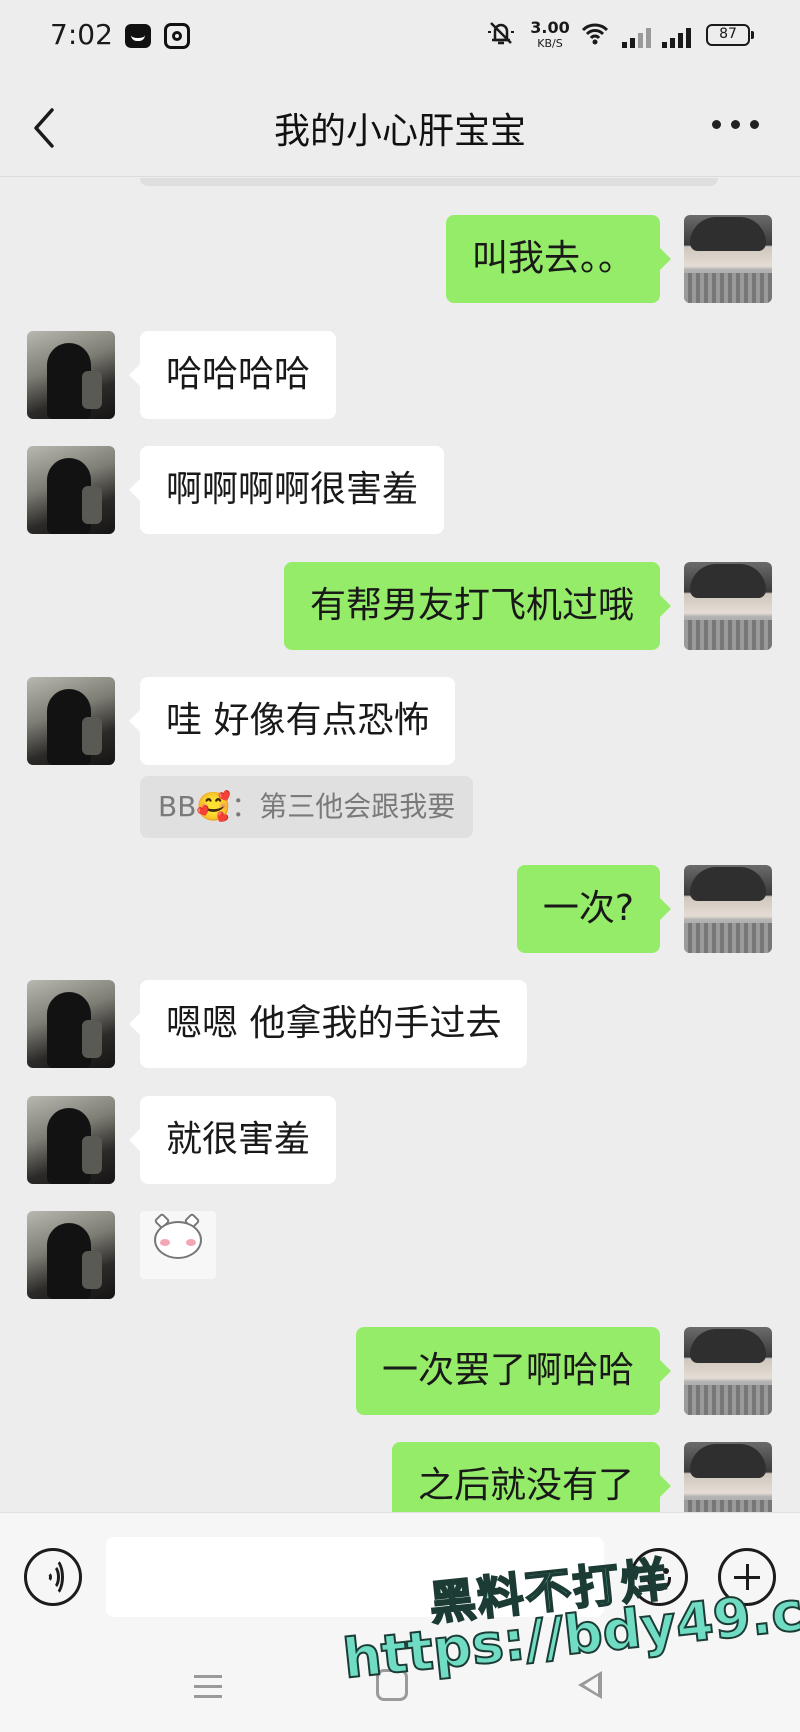 This screenshot has width=800, height=1732. I want to click on battery-icon: 87, so click(730, 35).